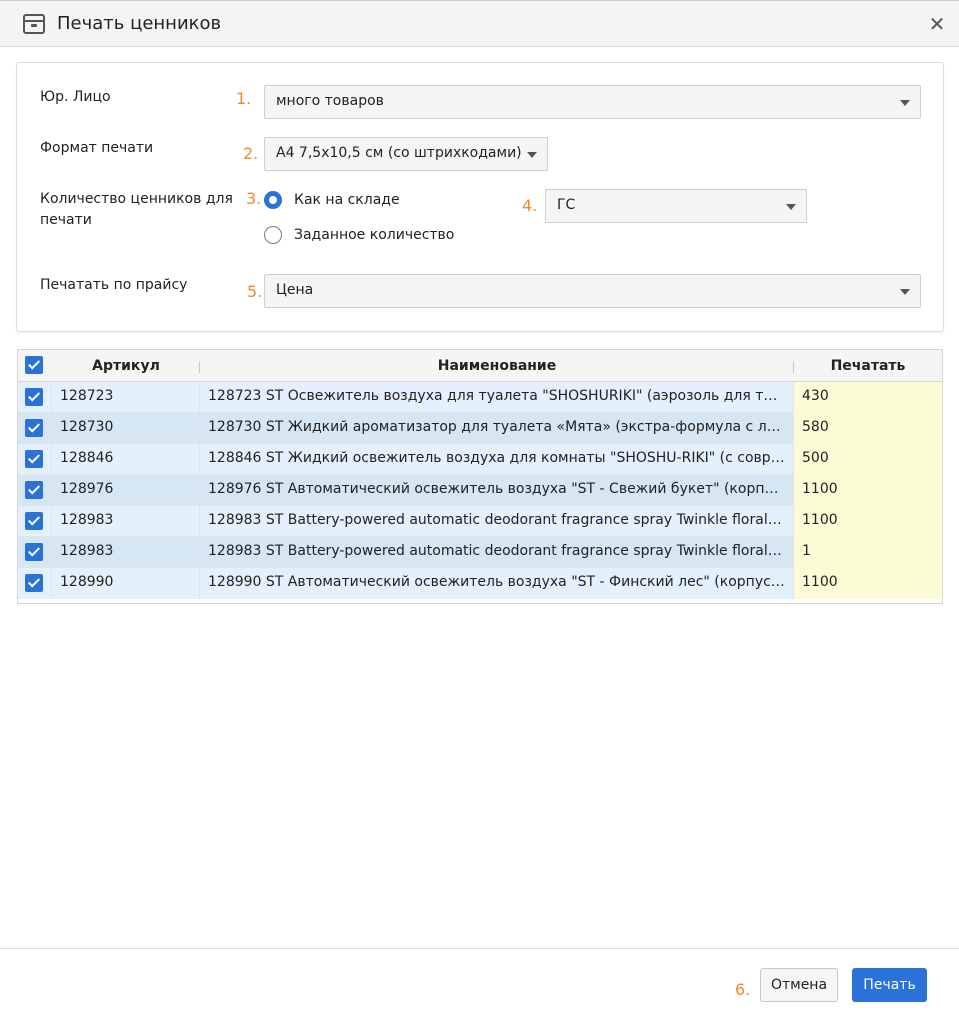  Describe the element at coordinates (592, 102) in the screenshot. I see `legal-entity-select: много товаров` at that location.